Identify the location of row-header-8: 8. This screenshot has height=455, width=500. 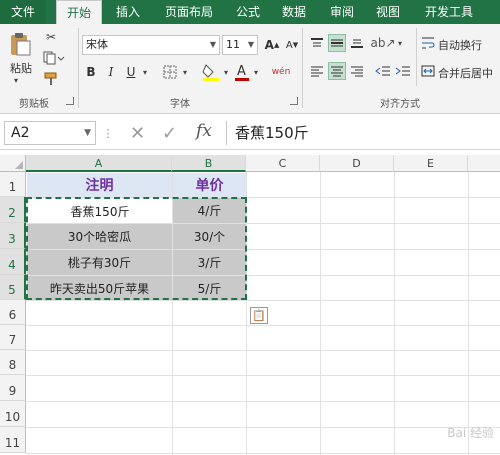
(13, 362).